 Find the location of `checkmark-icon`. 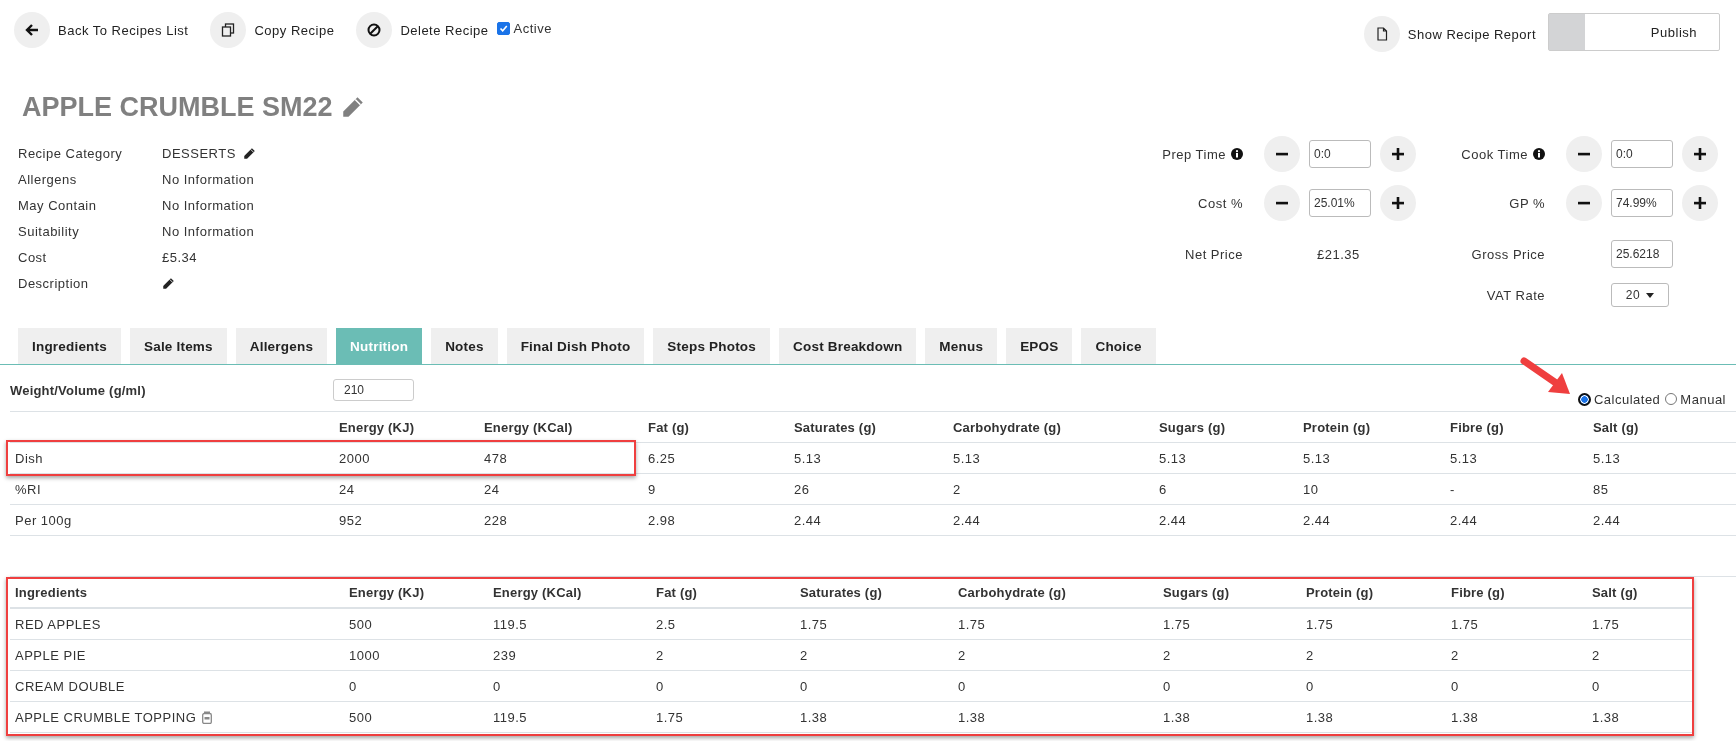

checkmark-icon is located at coordinates (503, 28).